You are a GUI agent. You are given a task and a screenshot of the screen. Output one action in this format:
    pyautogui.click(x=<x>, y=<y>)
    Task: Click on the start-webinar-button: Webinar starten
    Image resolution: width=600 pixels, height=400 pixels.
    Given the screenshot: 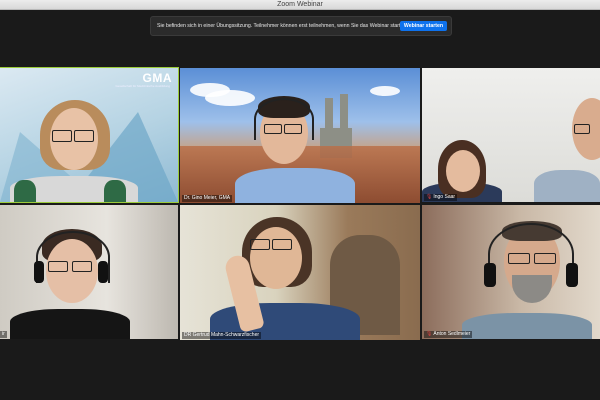 What is the action you would take?
    pyautogui.click(x=423, y=26)
    